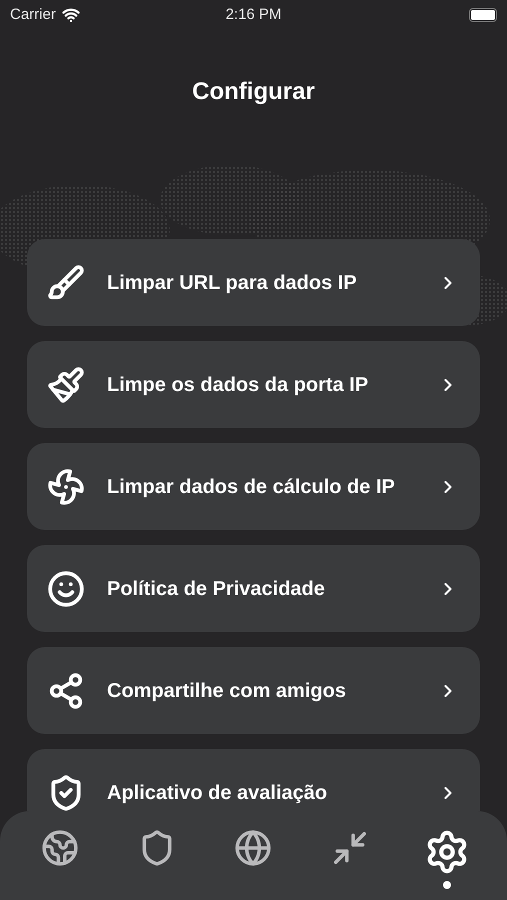  I want to click on smile-icon, so click(66, 589).